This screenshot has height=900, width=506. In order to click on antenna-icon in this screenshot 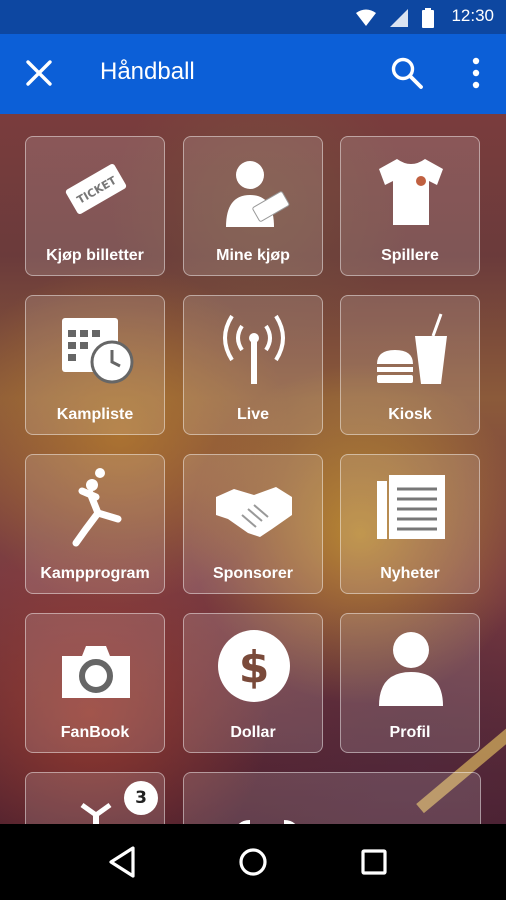, I will do `click(254, 349)`.